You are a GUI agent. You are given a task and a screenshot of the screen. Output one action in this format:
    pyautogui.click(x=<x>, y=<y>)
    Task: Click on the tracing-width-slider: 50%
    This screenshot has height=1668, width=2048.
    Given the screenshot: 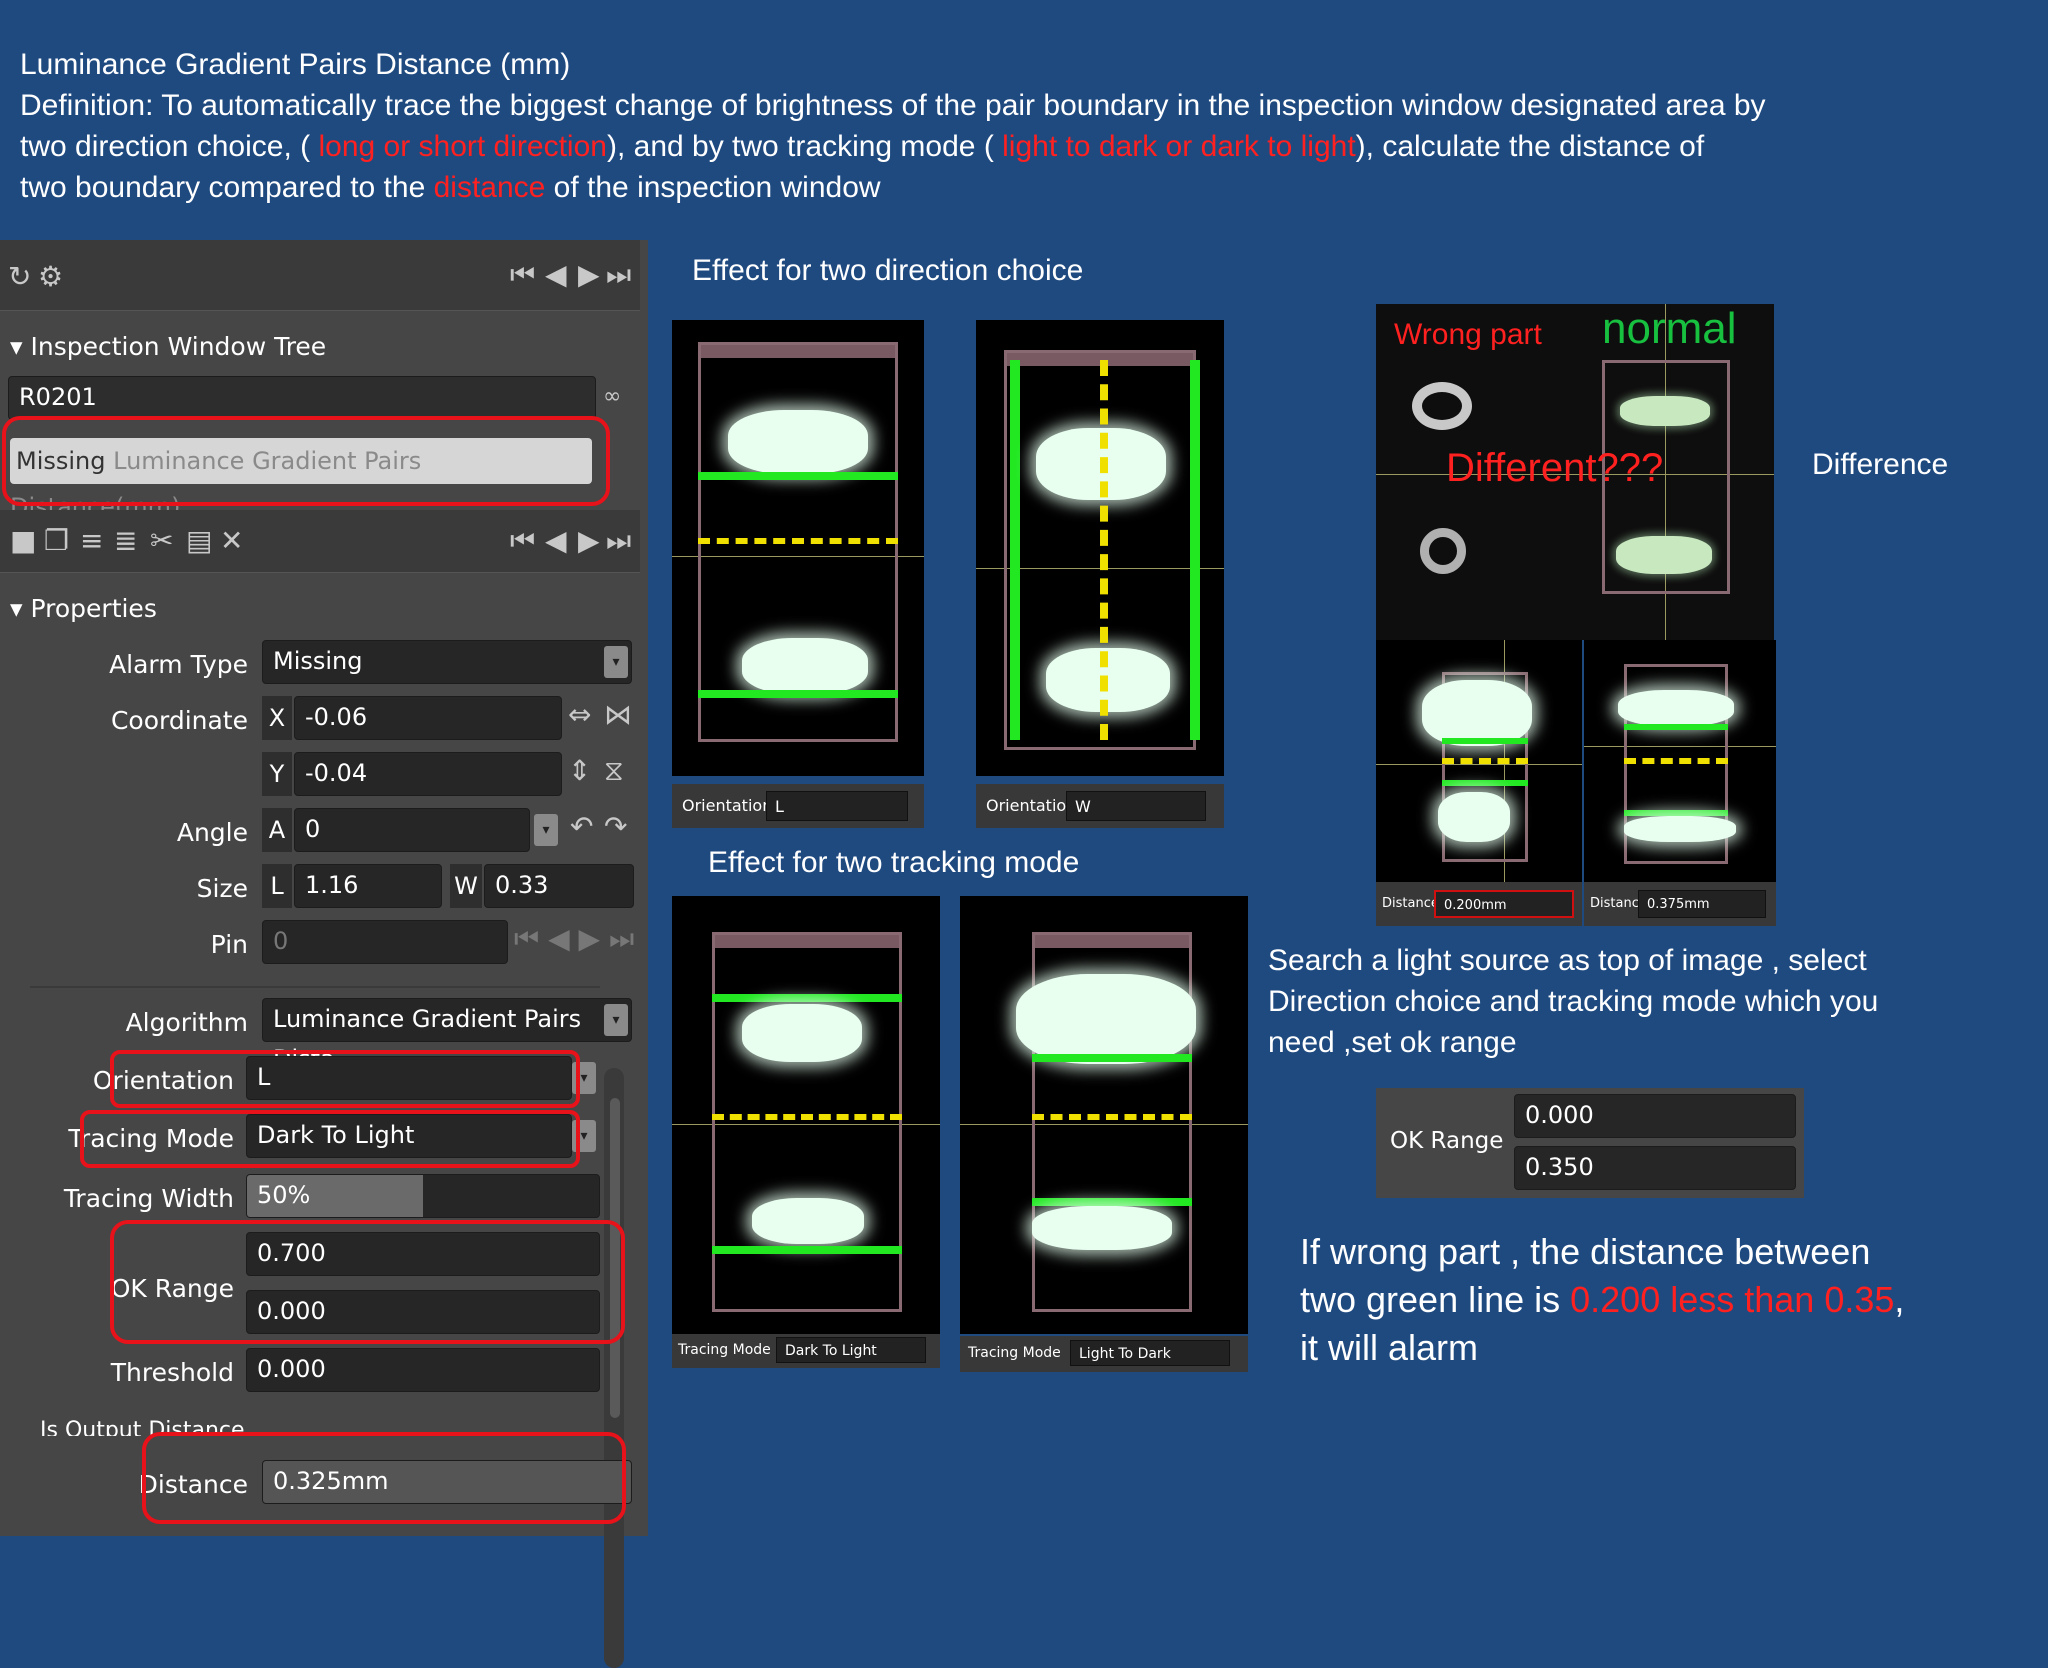 What is the action you would take?
    pyautogui.click(x=423, y=1196)
    